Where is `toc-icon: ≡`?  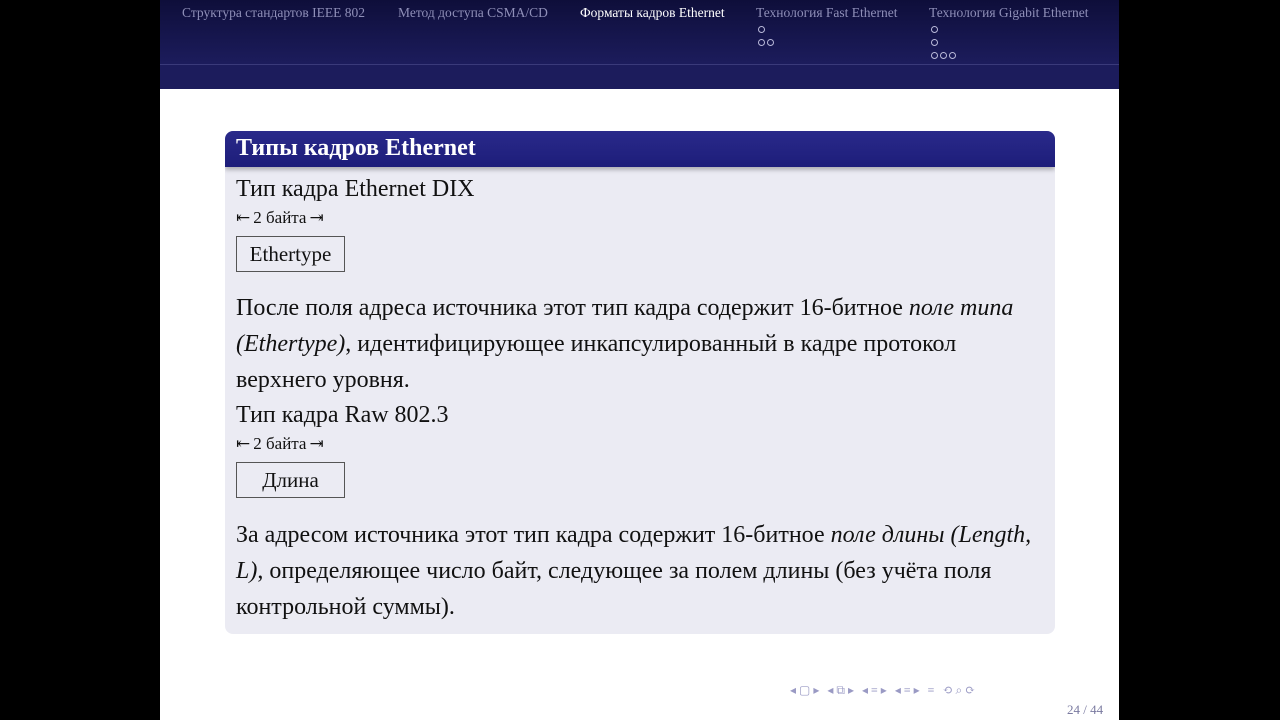 toc-icon: ≡ is located at coordinates (931, 690).